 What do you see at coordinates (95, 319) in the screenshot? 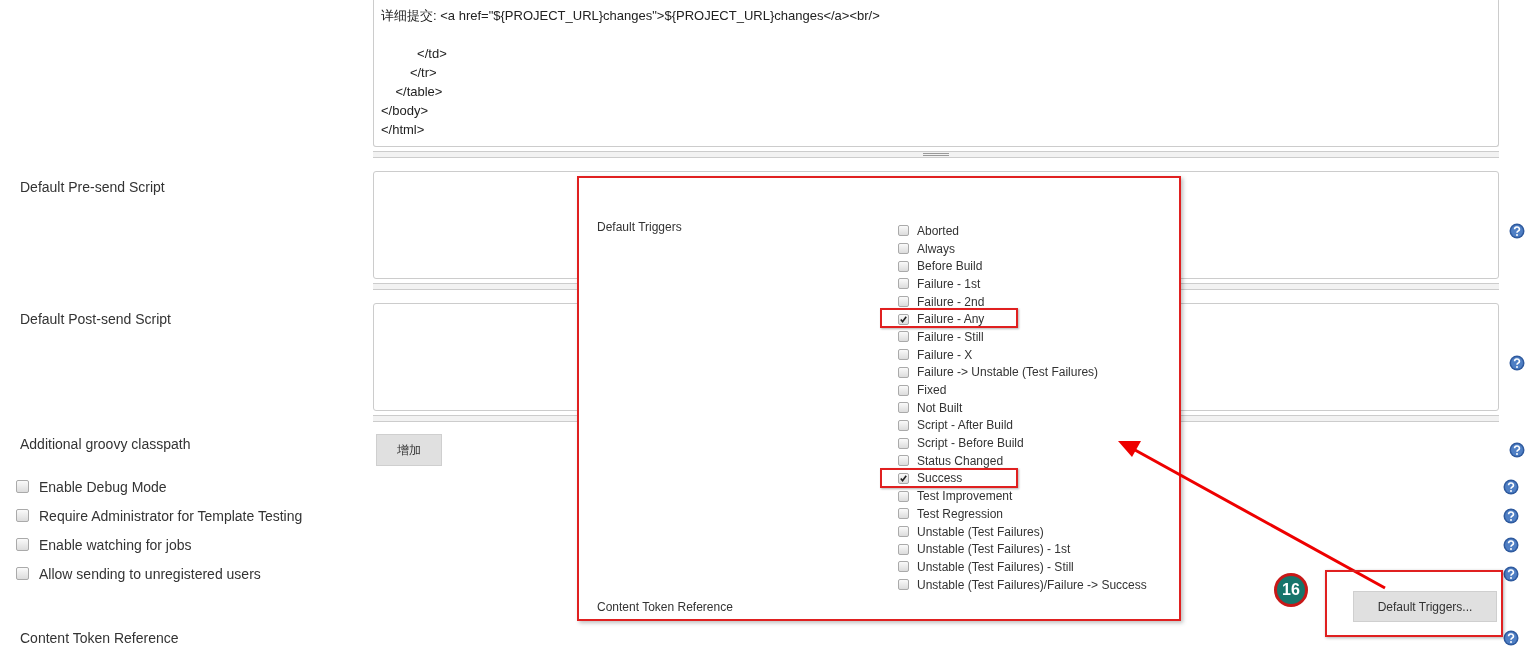
I see `field-label: Default Post-send Script` at bounding box center [95, 319].